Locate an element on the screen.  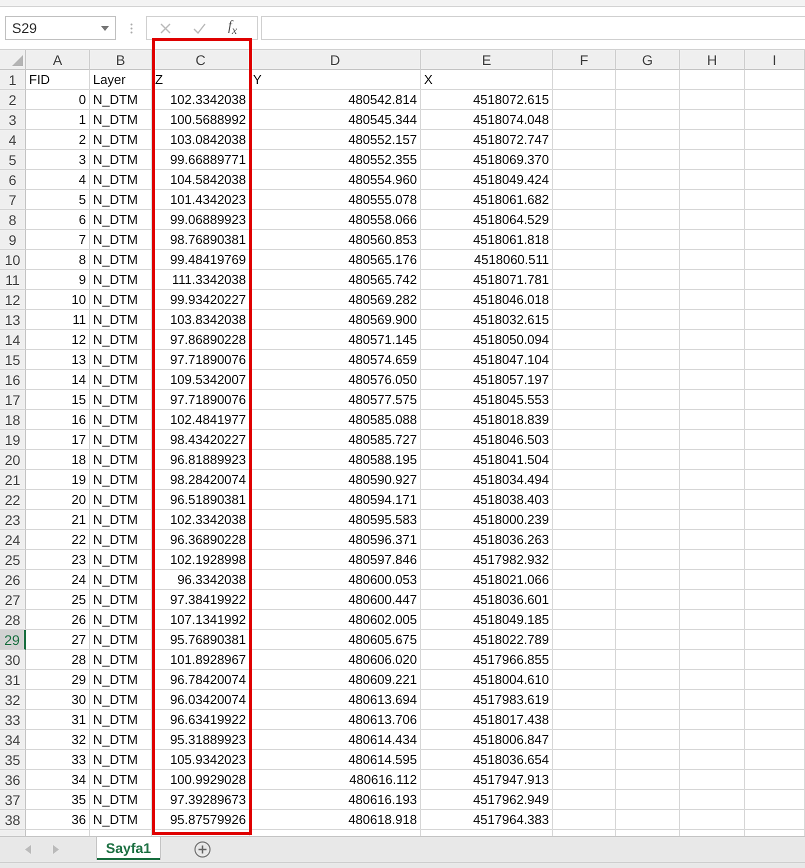
table-cell: Layer is located at coordinates (121, 80).